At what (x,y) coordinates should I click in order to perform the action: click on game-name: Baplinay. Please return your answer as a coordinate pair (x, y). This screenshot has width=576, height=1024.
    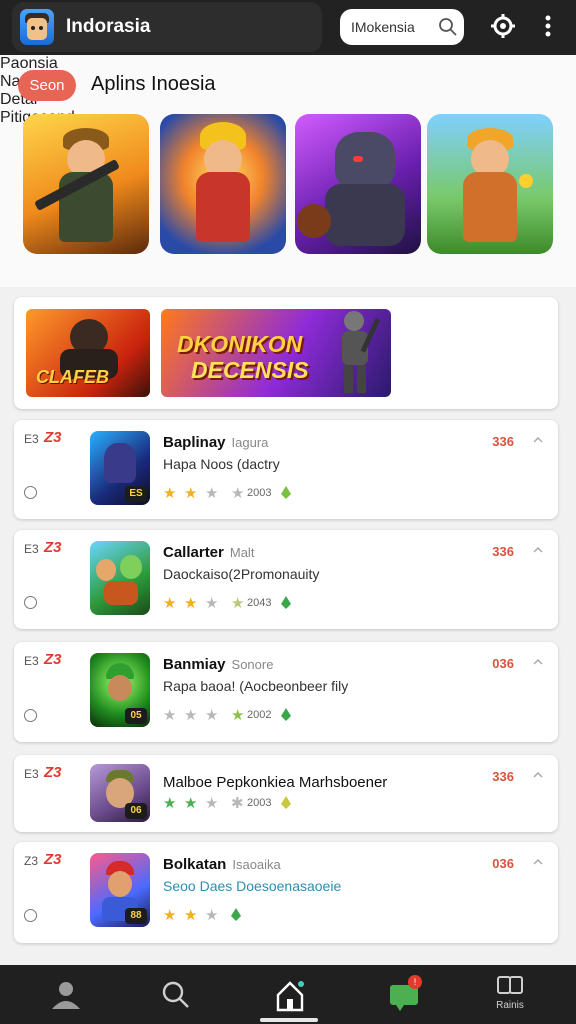
    Looking at the image, I should click on (194, 442).